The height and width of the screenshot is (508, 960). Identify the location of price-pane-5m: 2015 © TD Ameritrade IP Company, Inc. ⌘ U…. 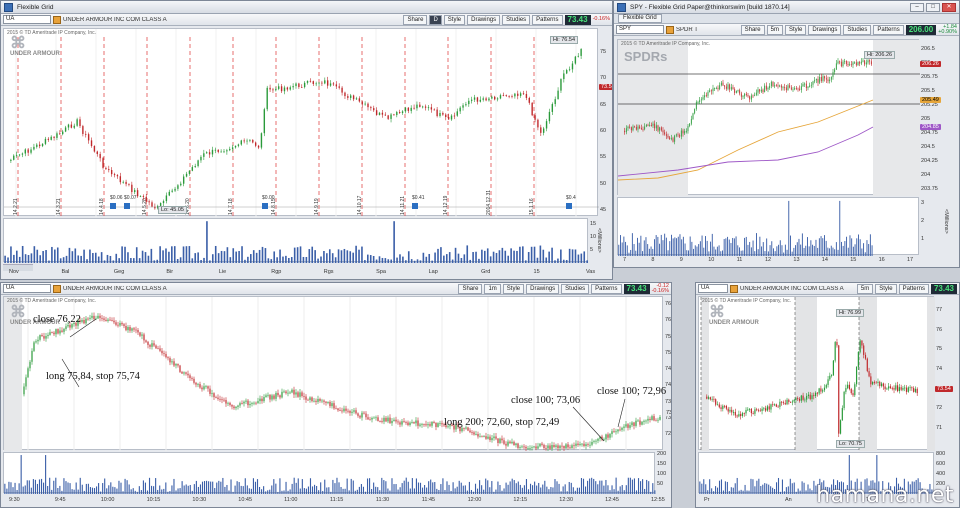
(816, 373).